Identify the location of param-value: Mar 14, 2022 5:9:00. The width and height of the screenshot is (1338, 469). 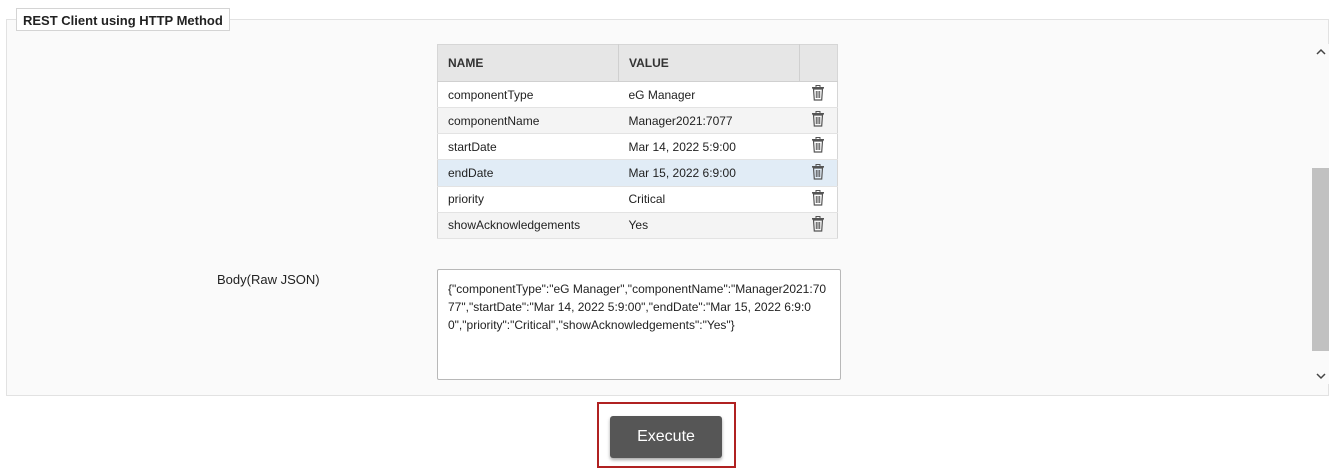
(709, 147).